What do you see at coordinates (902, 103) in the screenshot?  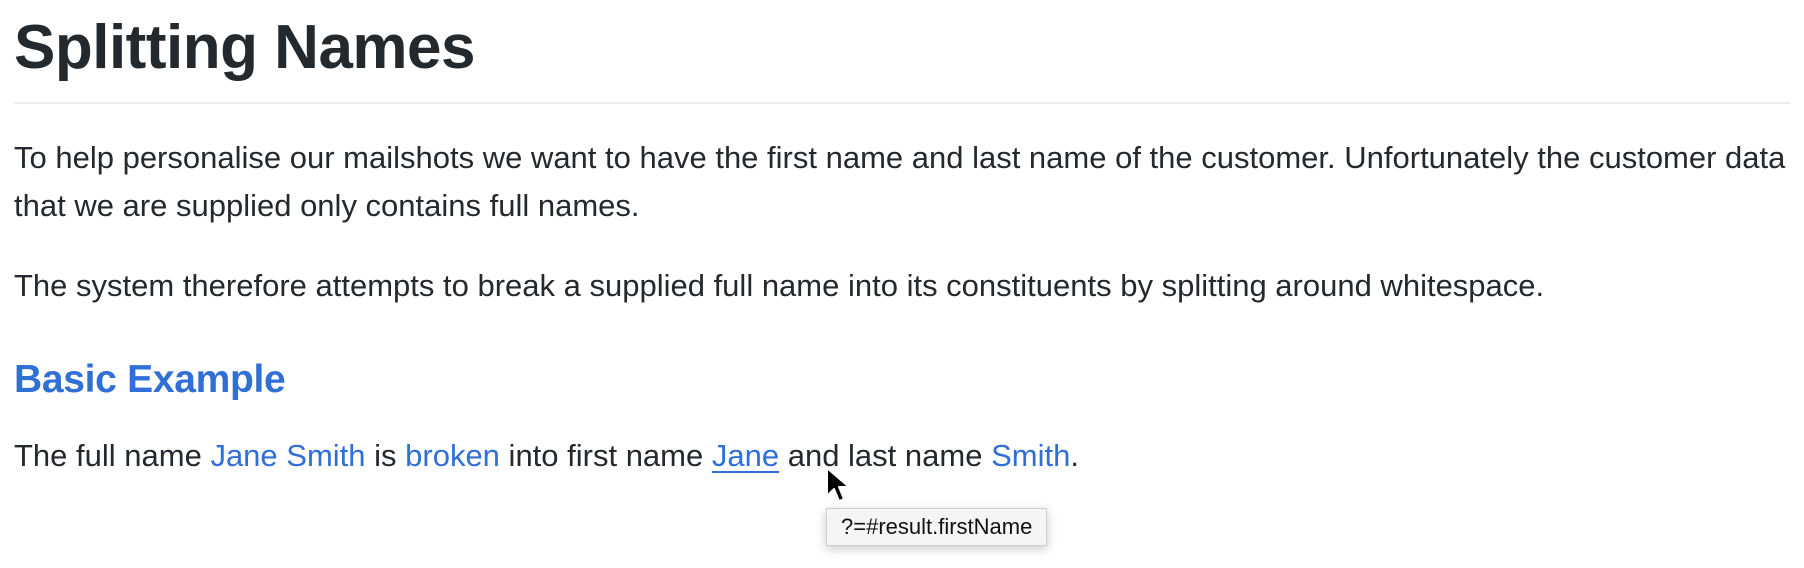 I see `title-divider` at bounding box center [902, 103].